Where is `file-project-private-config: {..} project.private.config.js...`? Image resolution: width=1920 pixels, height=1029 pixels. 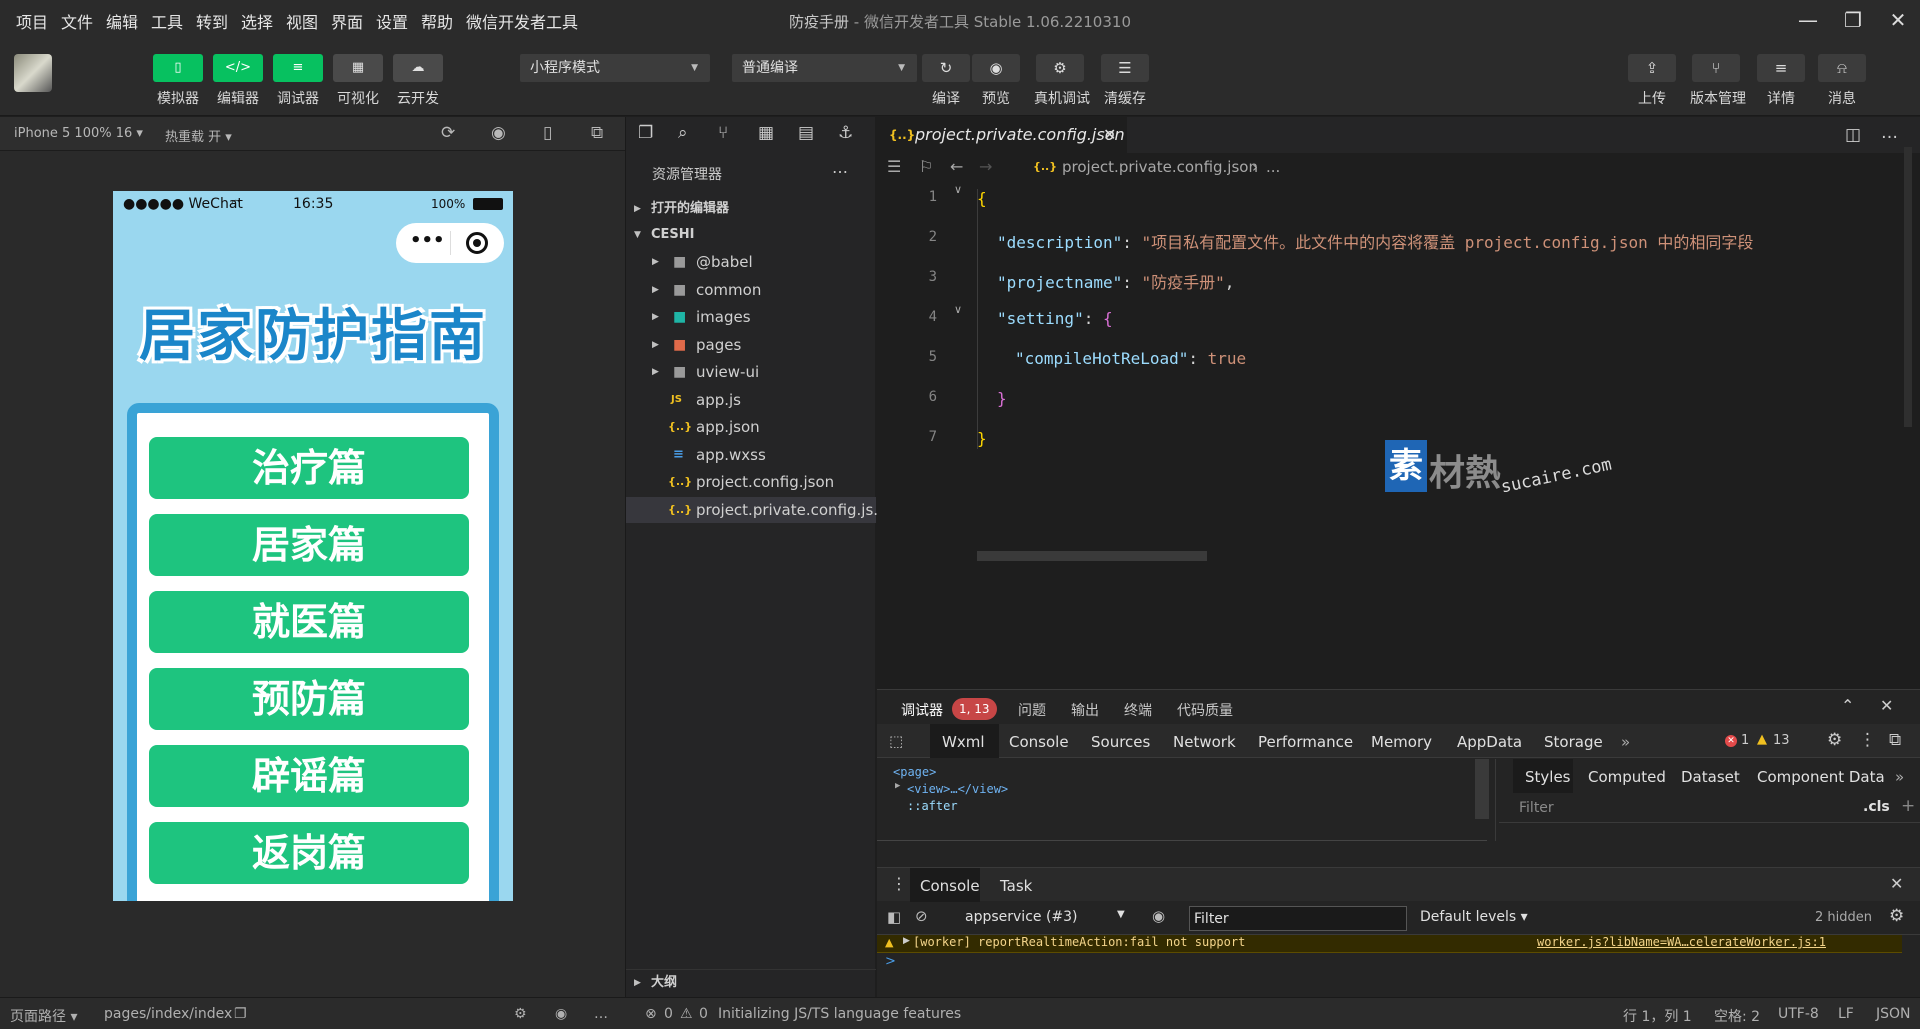 file-project-private-config: {..} project.private.config.js... is located at coordinates (757, 510).